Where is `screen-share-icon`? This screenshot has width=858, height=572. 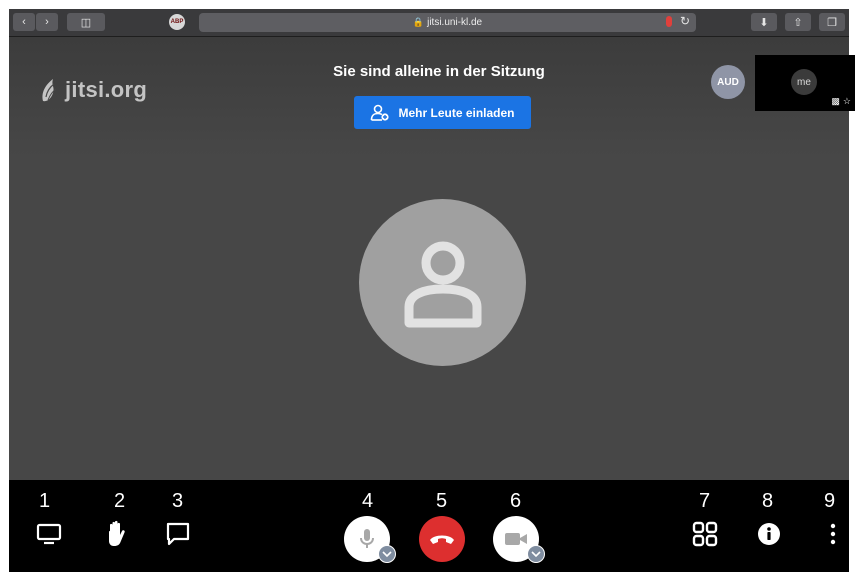 screen-share-icon is located at coordinates (49, 534).